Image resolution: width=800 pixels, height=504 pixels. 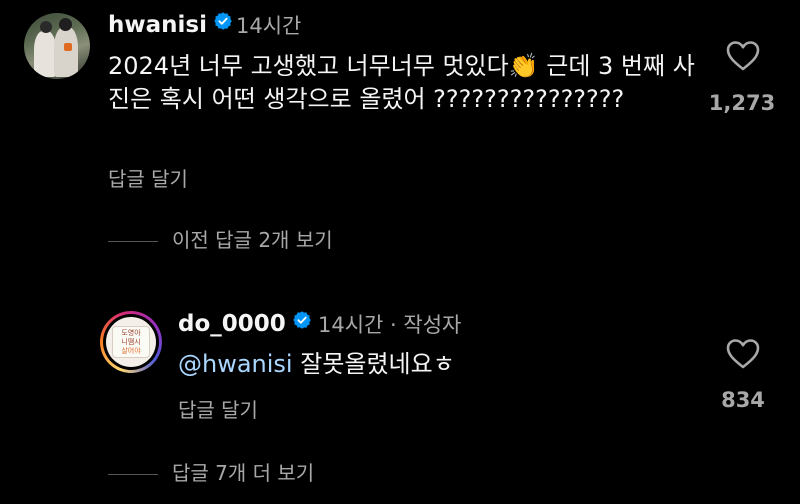 I want to click on avatar-sign-line: 니땜시, so click(x=131, y=342).